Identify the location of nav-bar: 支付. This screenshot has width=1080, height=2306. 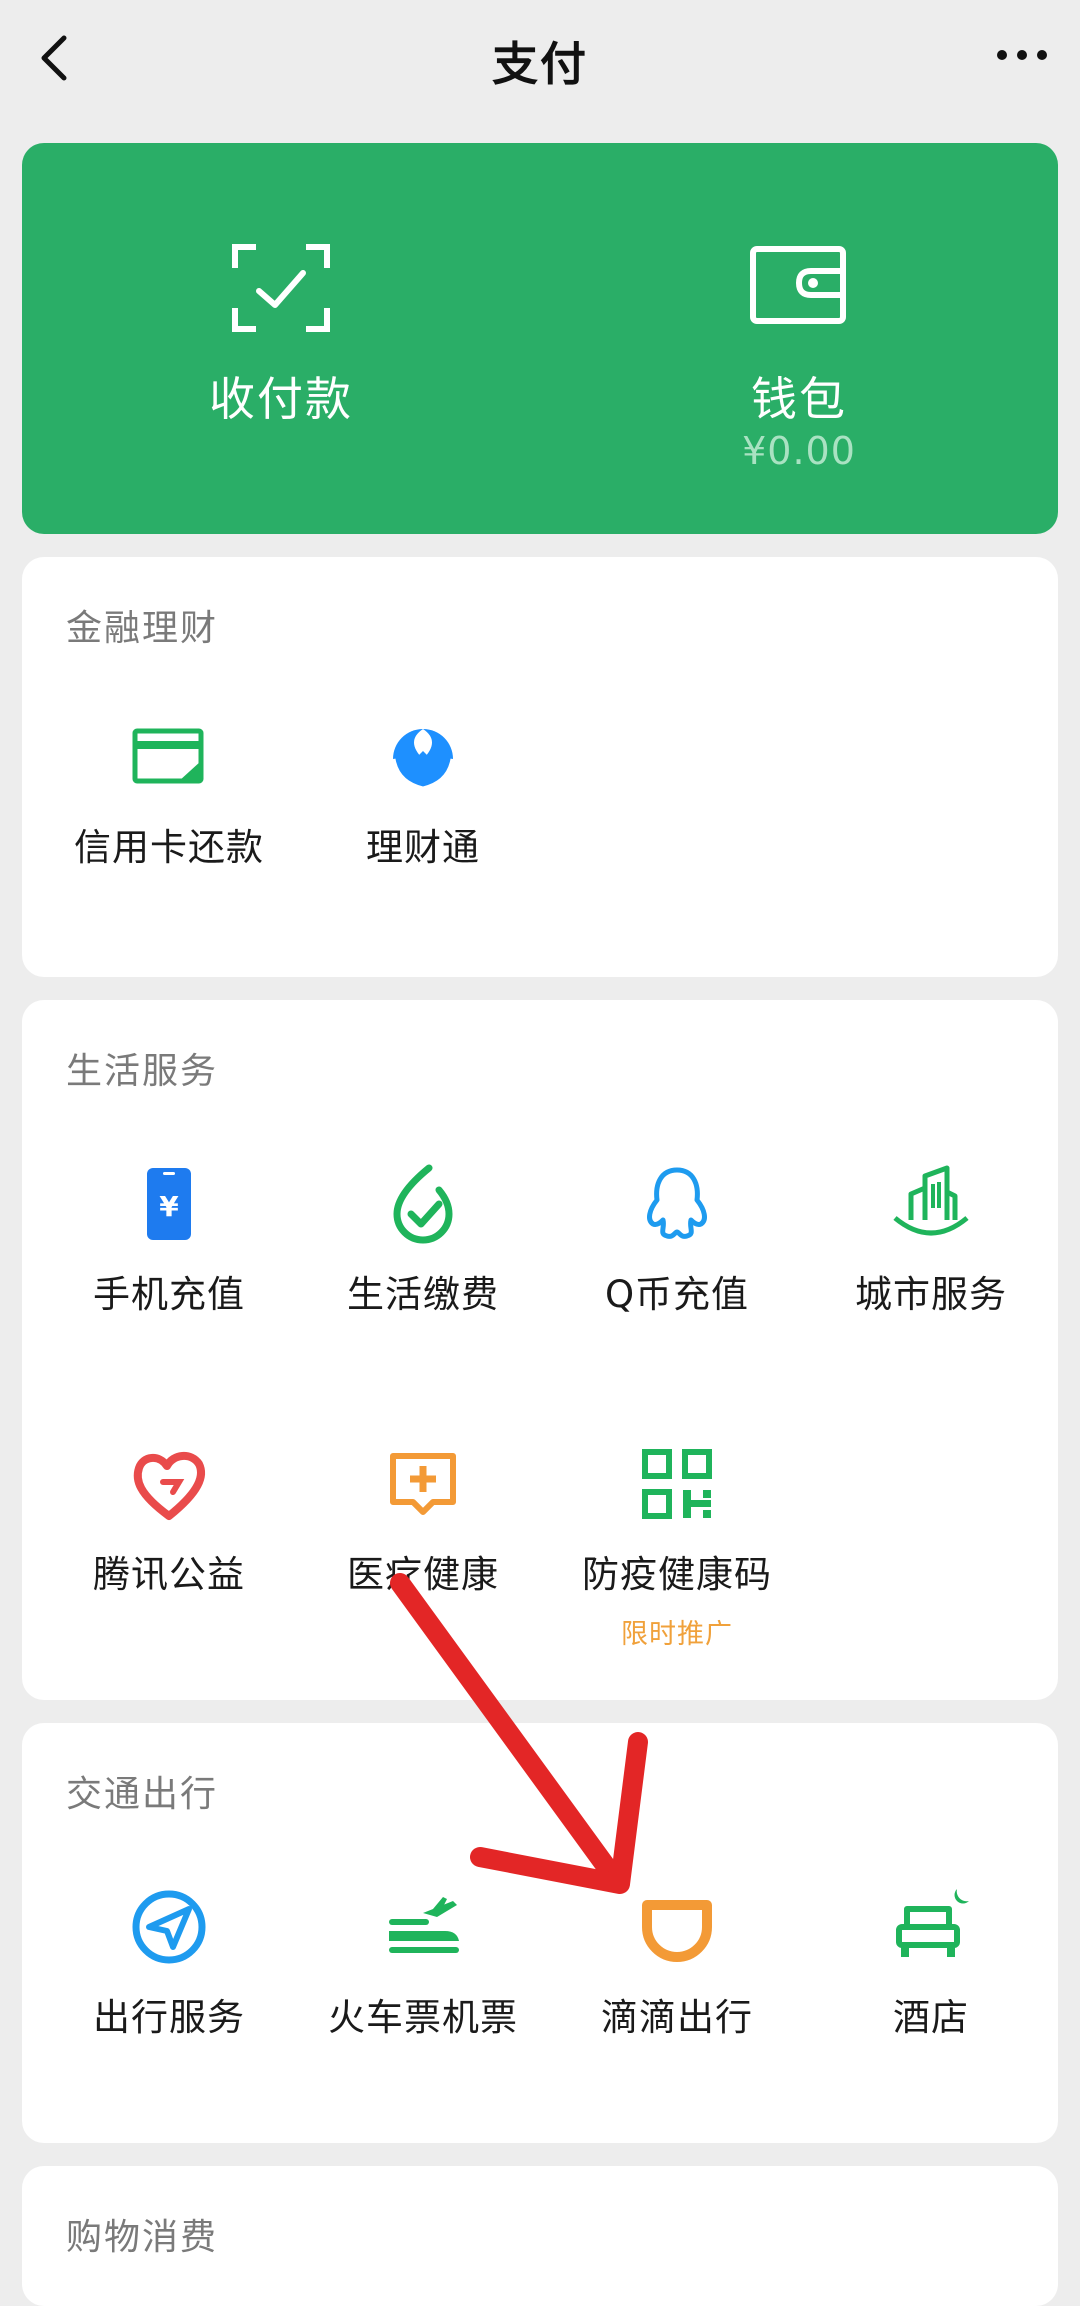
(540, 65).